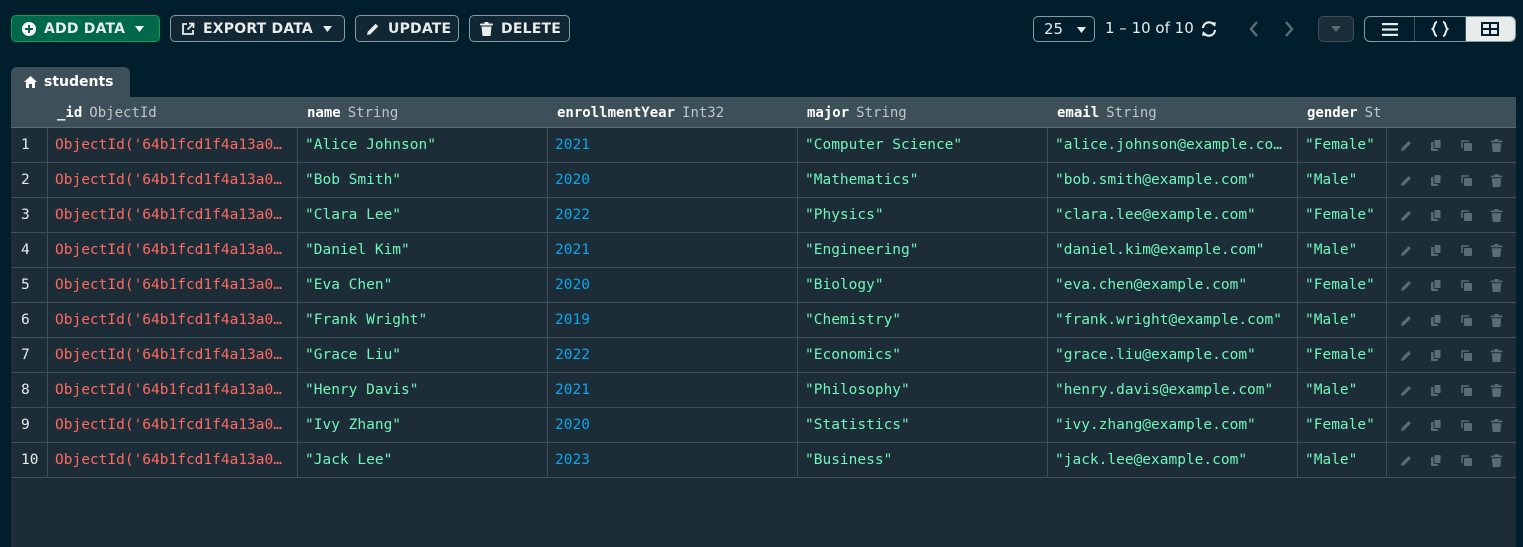 The image size is (1523, 547). Describe the element at coordinates (923, 425) in the screenshot. I see `cell-major: "Statistics"` at that location.